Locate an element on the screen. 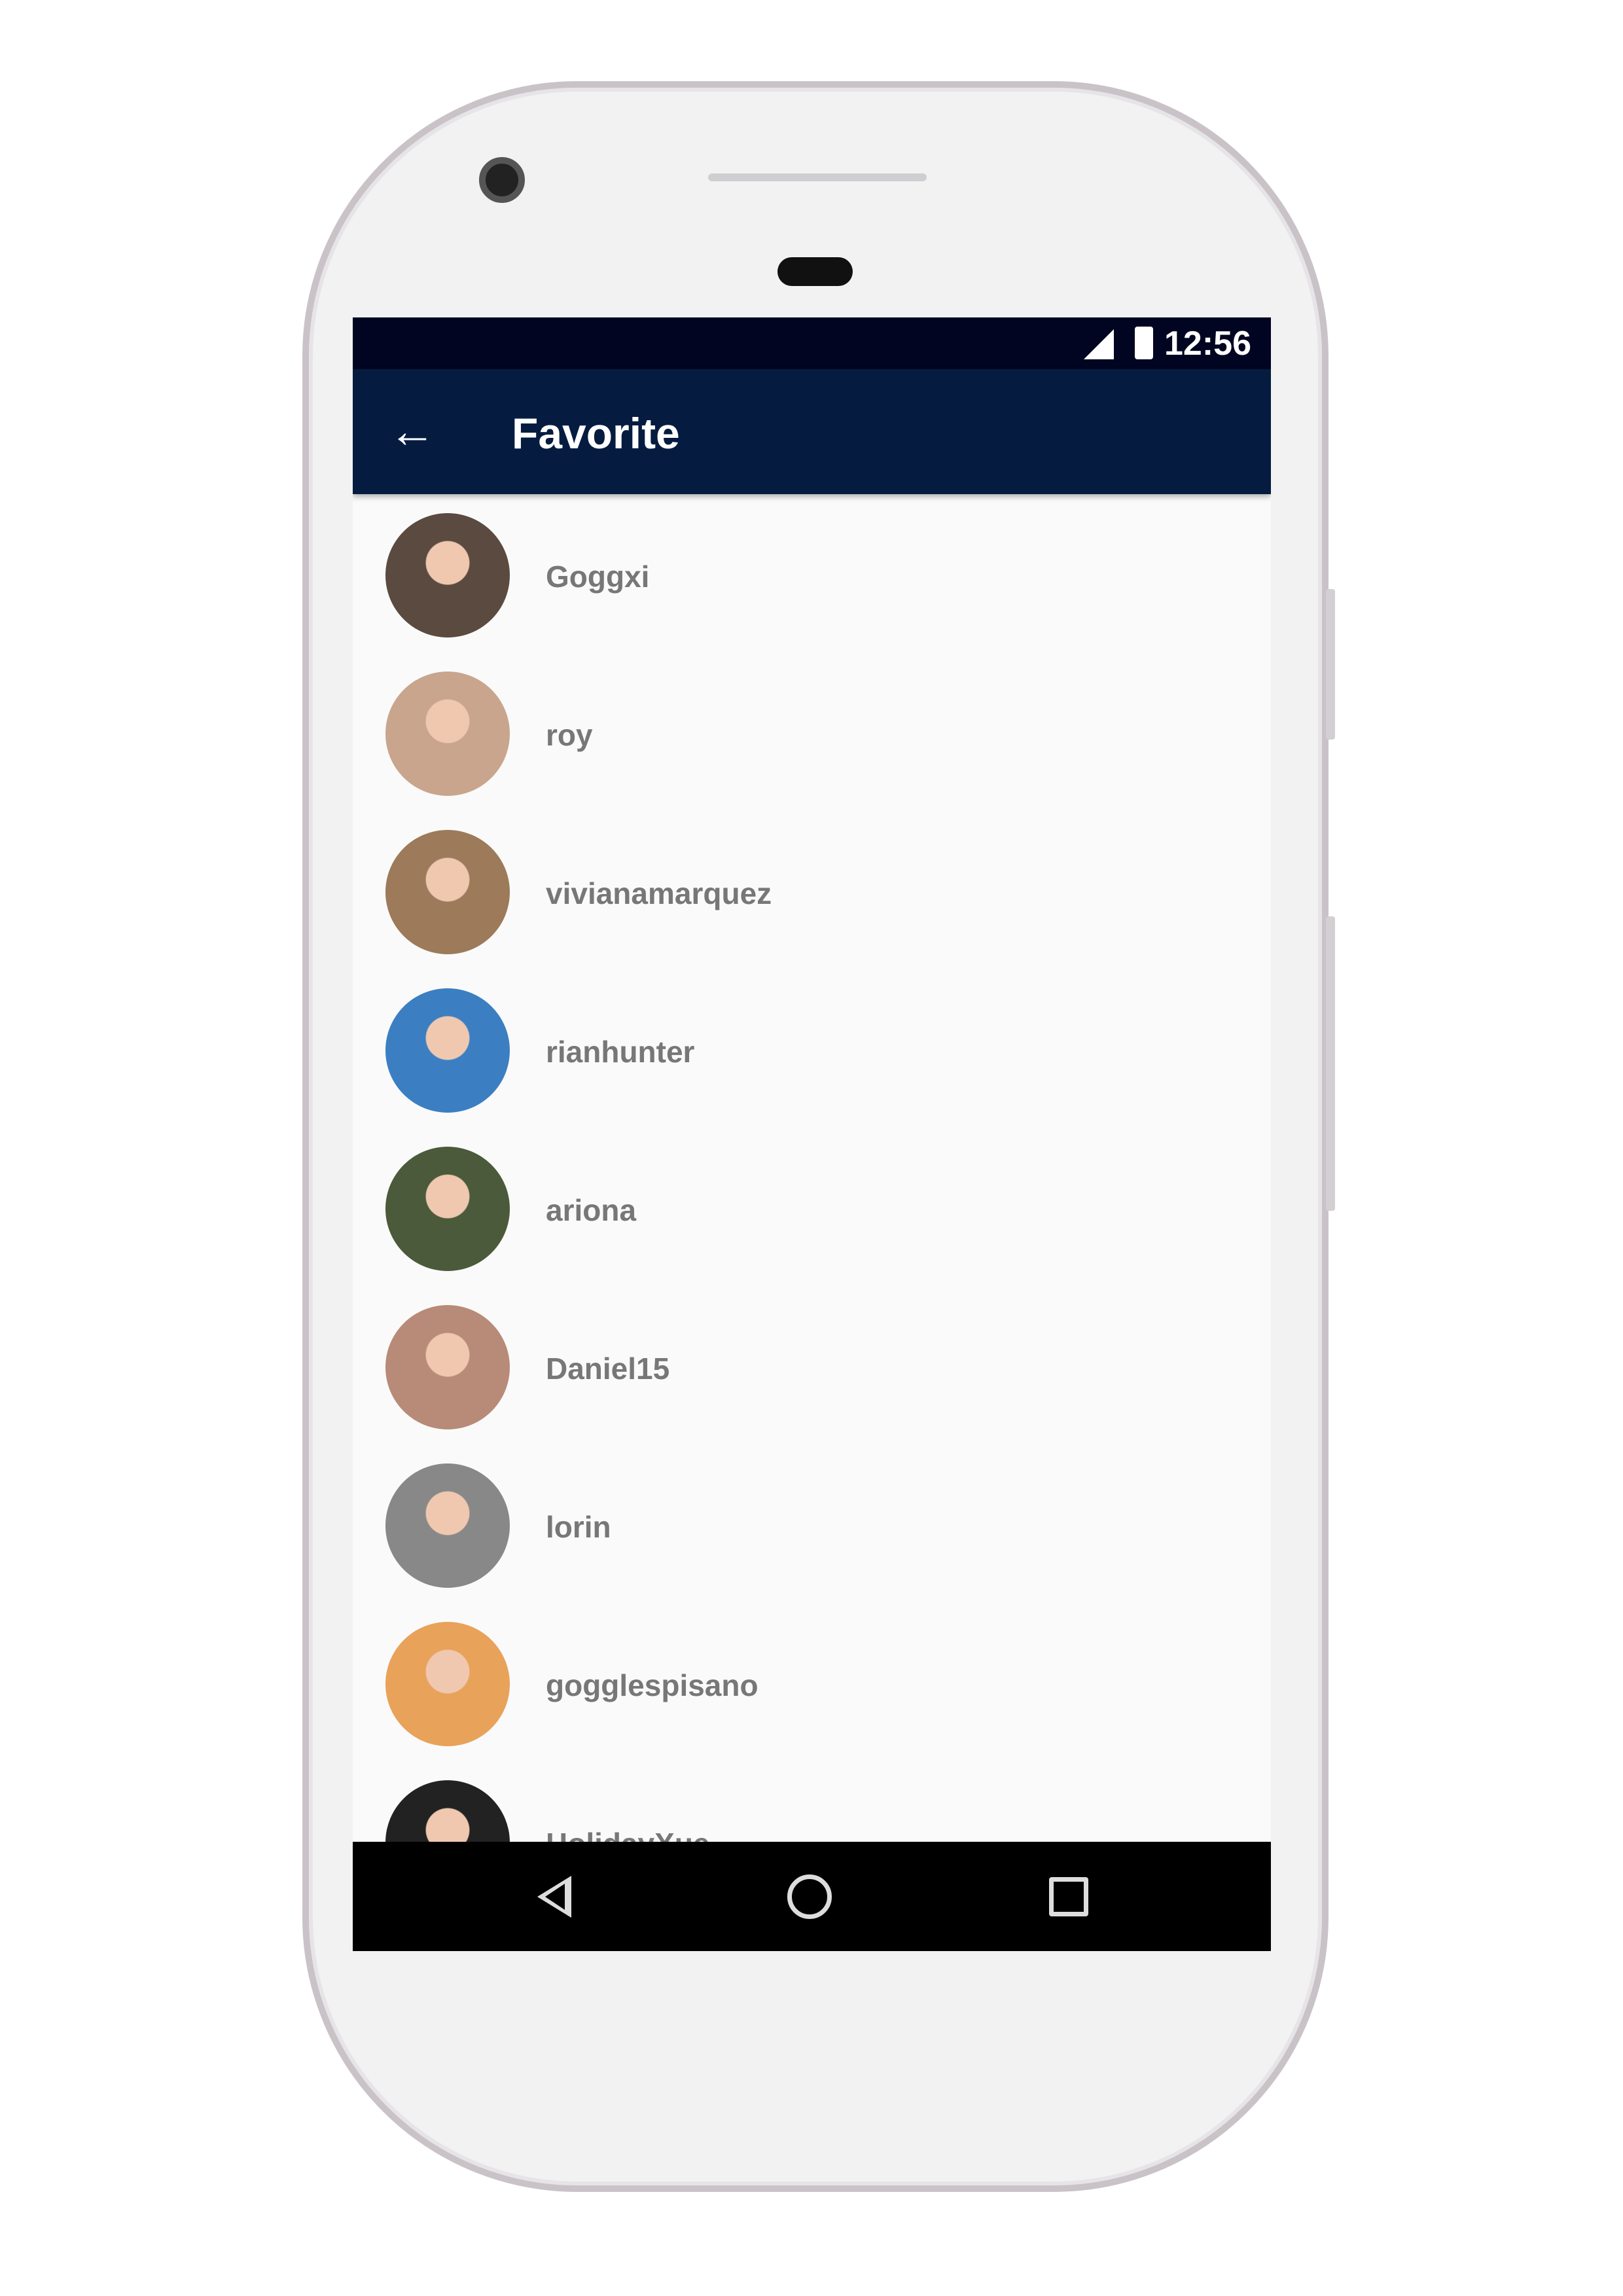  speaker-grille is located at coordinates (818, 177).